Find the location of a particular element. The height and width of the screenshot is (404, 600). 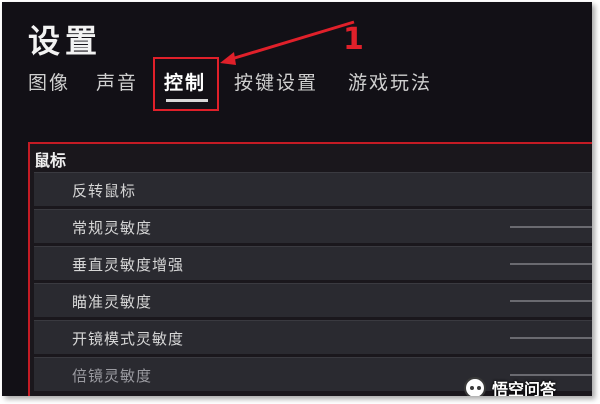

wukong-logo-icon is located at coordinates (475, 386).